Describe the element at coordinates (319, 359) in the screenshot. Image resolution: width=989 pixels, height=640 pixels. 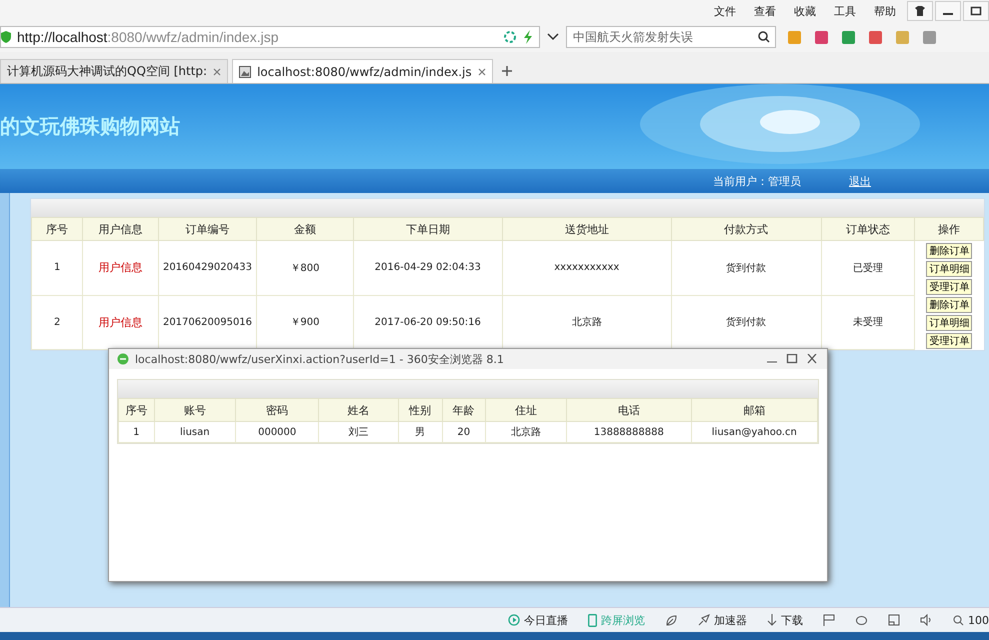
I see `window-title: localhost:8080/wwfz/userXinxi.action?userId=1 - 360安全浏览器 8.1` at that location.